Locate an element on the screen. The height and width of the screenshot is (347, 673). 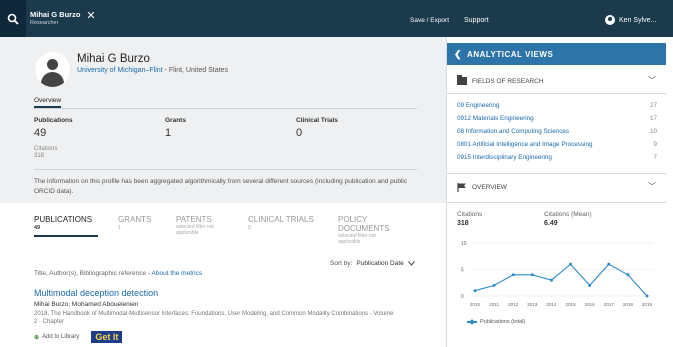
field-row: 0912 Materials Engineering 17 is located at coordinates (557, 118).